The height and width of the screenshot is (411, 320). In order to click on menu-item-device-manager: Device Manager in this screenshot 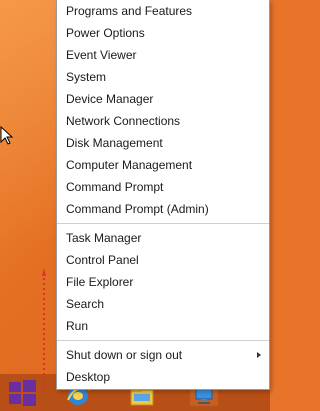, I will do `click(163, 99)`.